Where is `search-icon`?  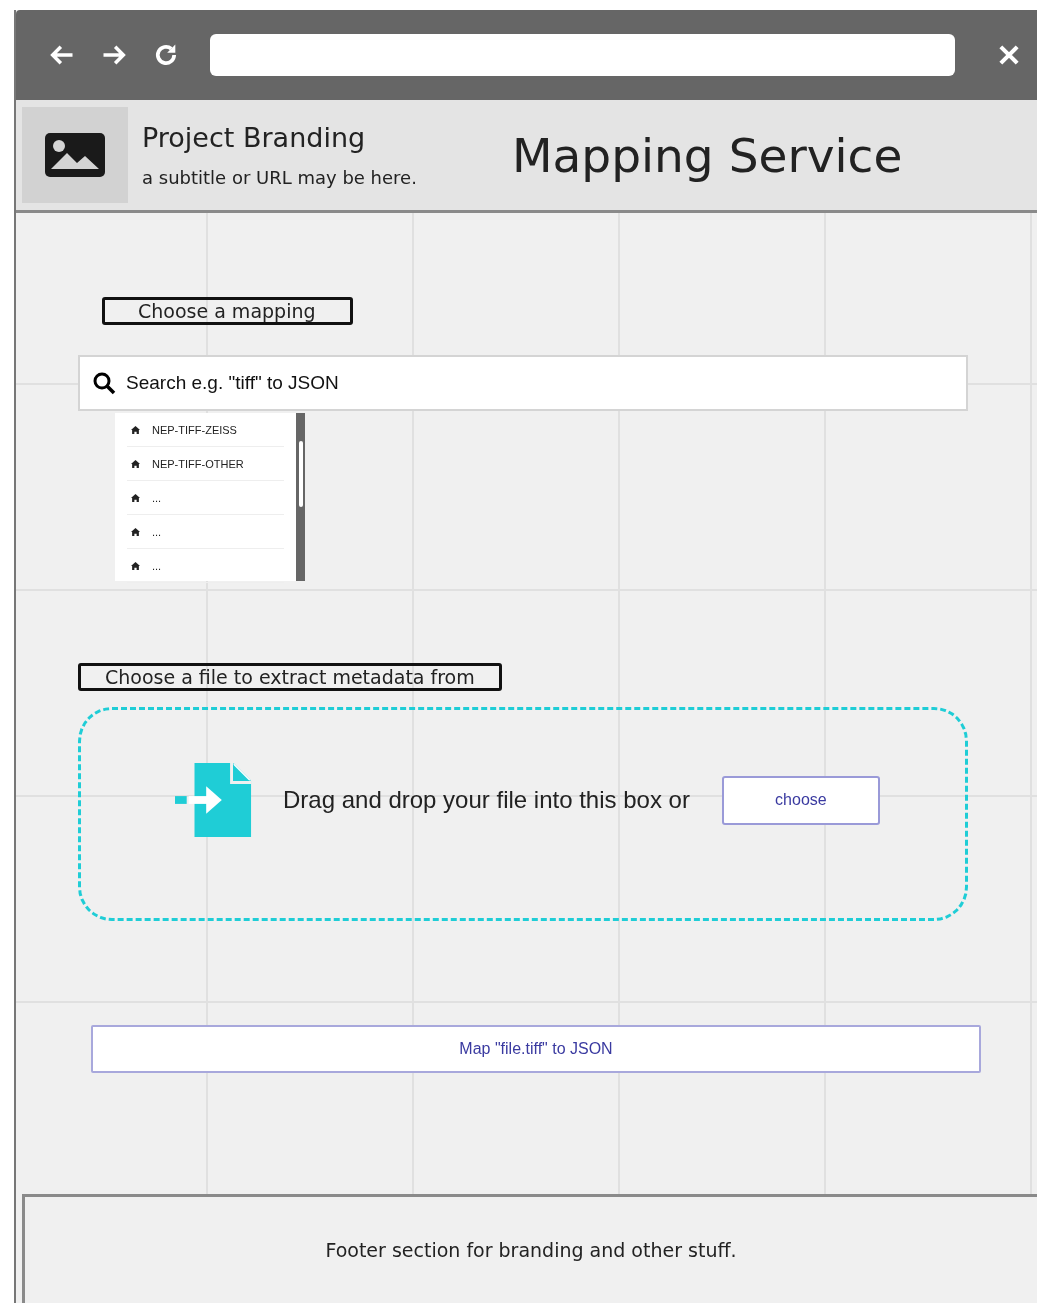
search-icon is located at coordinates (104, 383).